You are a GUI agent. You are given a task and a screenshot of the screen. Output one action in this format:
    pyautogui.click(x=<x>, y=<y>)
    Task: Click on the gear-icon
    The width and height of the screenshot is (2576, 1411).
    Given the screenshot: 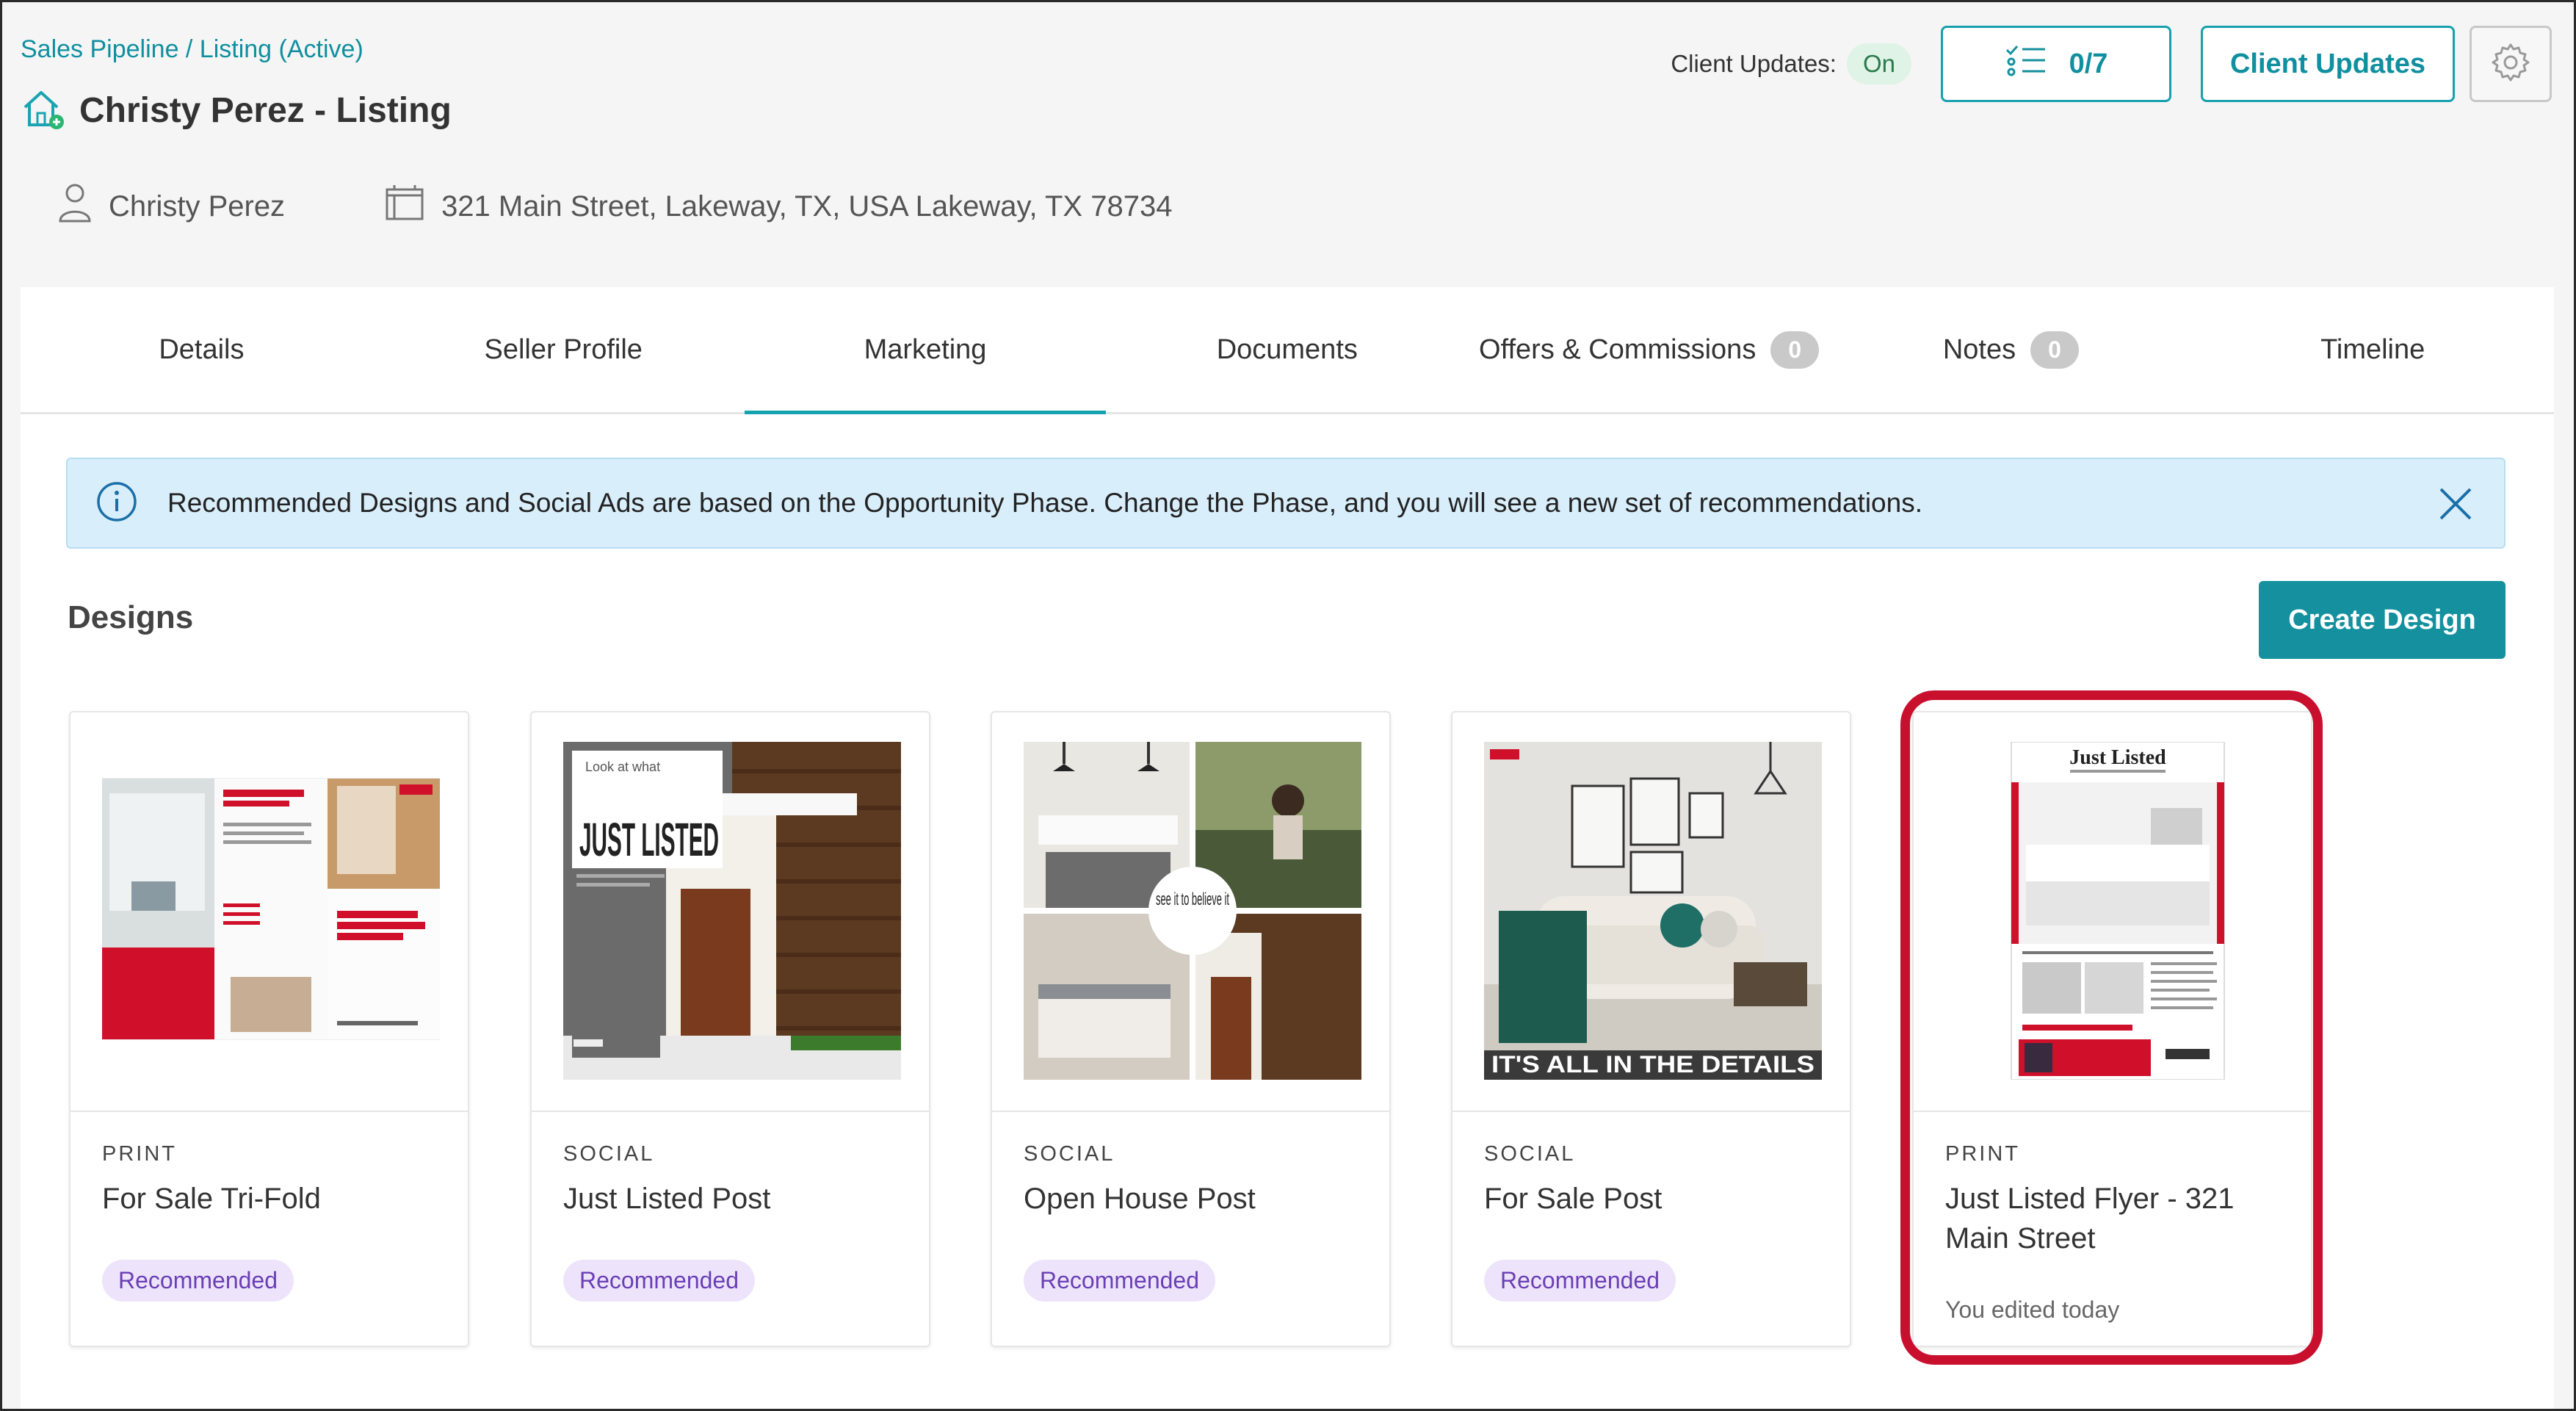 What is the action you would take?
    pyautogui.click(x=2510, y=64)
    